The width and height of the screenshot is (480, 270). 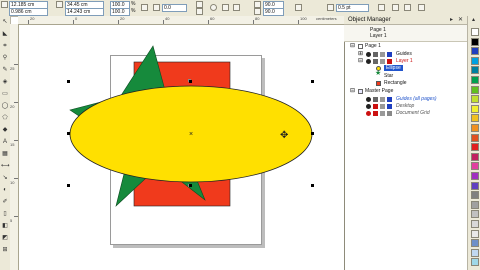 What do you see at coordinates (360, 91) in the screenshot?
I see `master-page-icon` at bounding box center [360, 91].